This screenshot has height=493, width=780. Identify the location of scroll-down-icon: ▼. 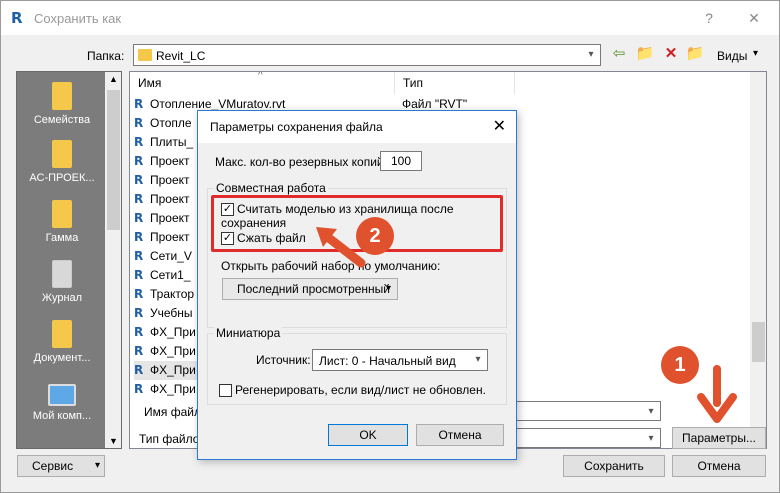
(113, 441).